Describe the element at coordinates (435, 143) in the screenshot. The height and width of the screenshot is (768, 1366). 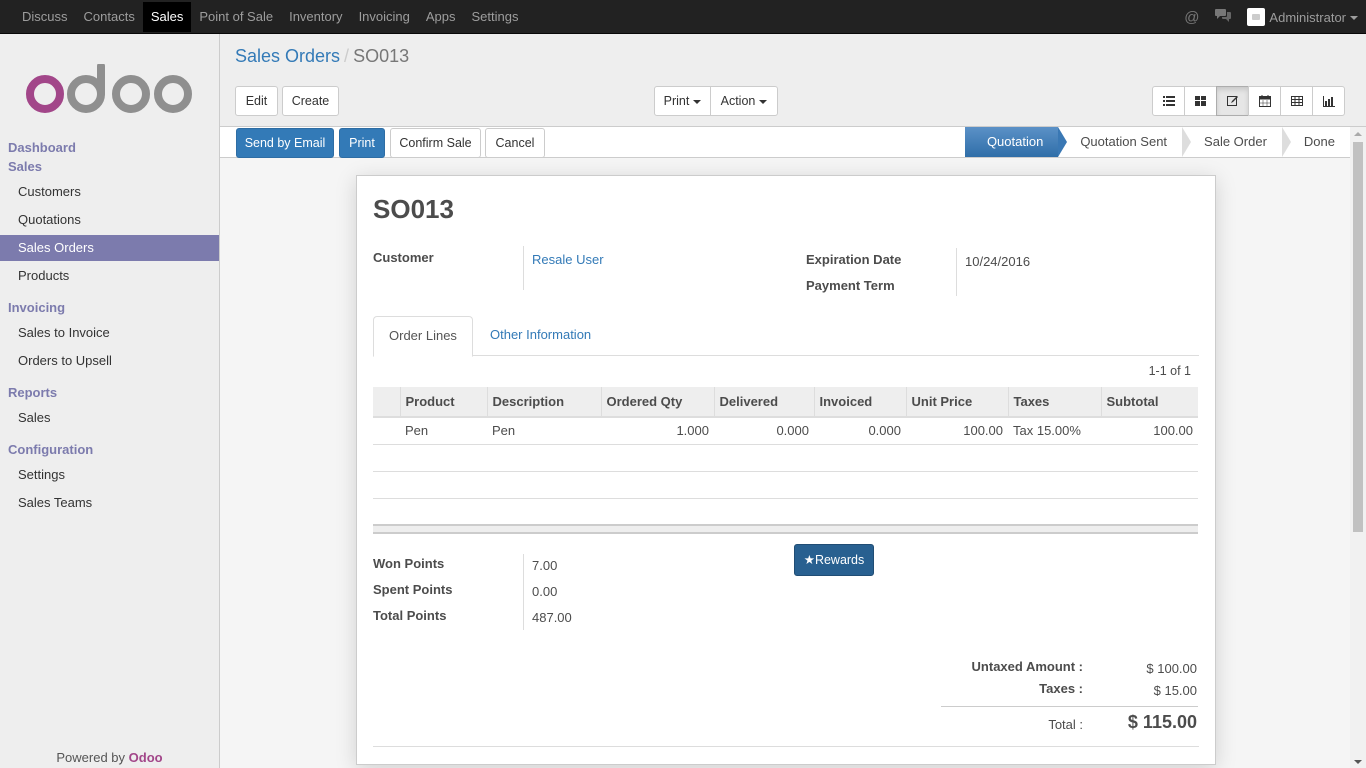
I see `confirm-sale-button: Confirm Sale` at that location.